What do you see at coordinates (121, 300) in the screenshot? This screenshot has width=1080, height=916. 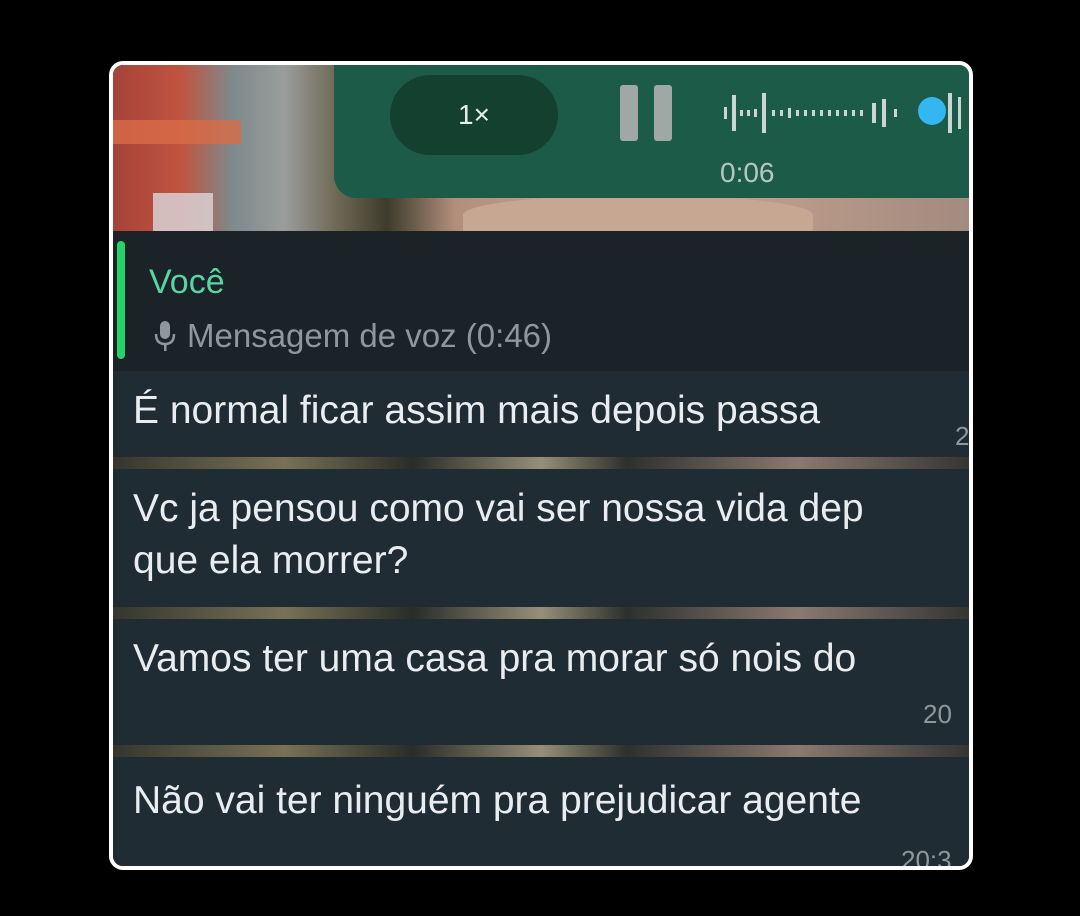 I see `reply-accent-bar` at bounding box center [121, 300].